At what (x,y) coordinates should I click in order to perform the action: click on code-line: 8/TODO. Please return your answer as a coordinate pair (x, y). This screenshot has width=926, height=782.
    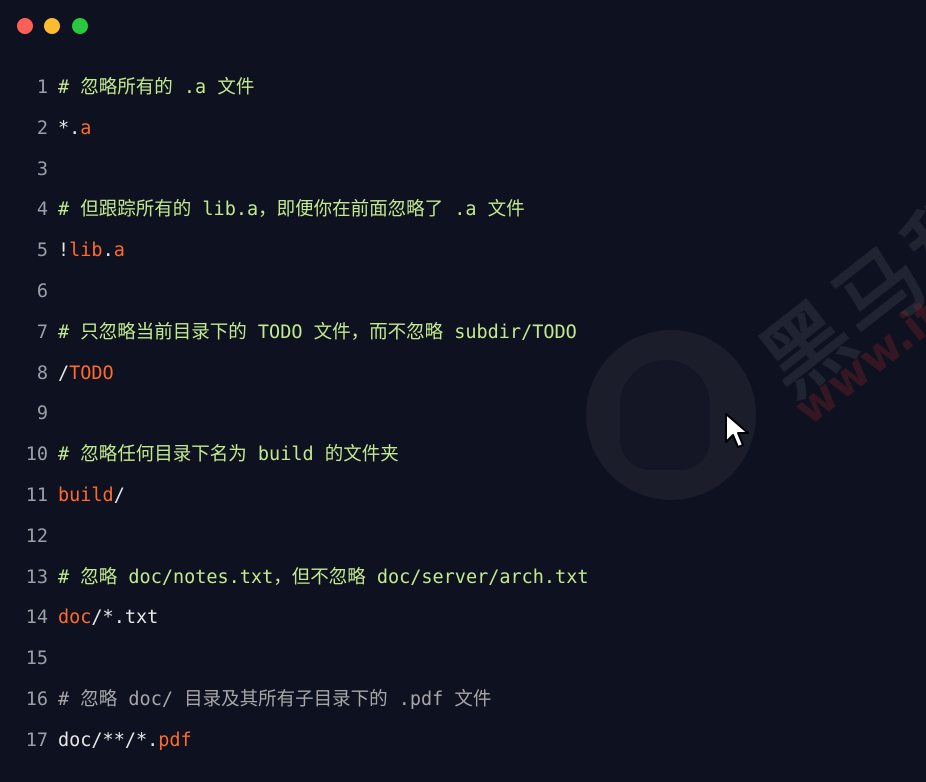
    Looking at the image, I should click on (463, 374).